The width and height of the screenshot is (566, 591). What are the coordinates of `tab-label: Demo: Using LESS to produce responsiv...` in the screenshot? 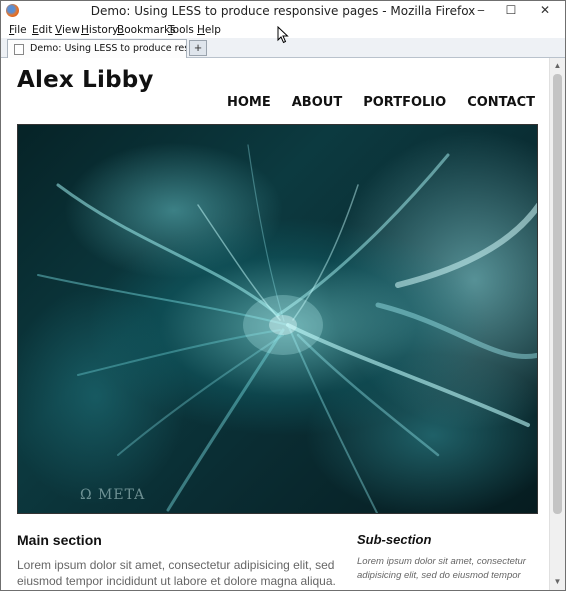 It's located at (108, 48).